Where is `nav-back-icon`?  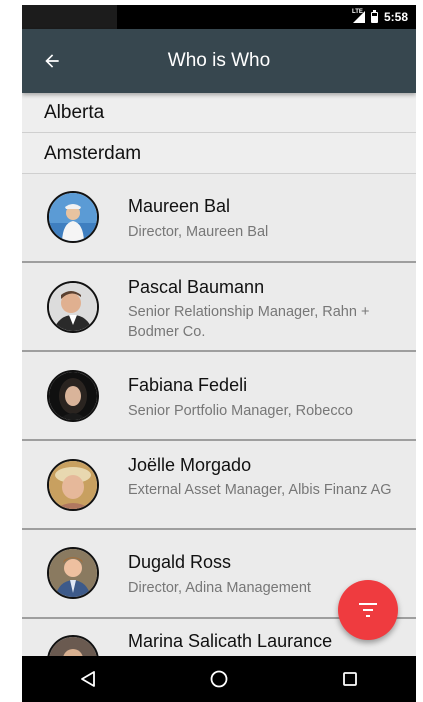
nav-back-icon is located at coordinates (87, 679).